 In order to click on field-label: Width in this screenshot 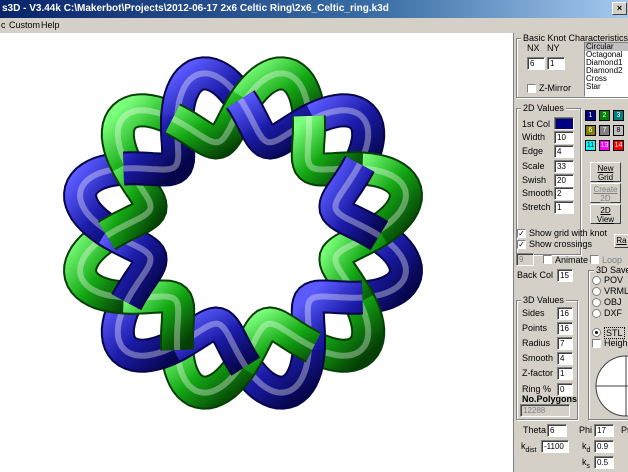, I will do `click(534, 137)`.